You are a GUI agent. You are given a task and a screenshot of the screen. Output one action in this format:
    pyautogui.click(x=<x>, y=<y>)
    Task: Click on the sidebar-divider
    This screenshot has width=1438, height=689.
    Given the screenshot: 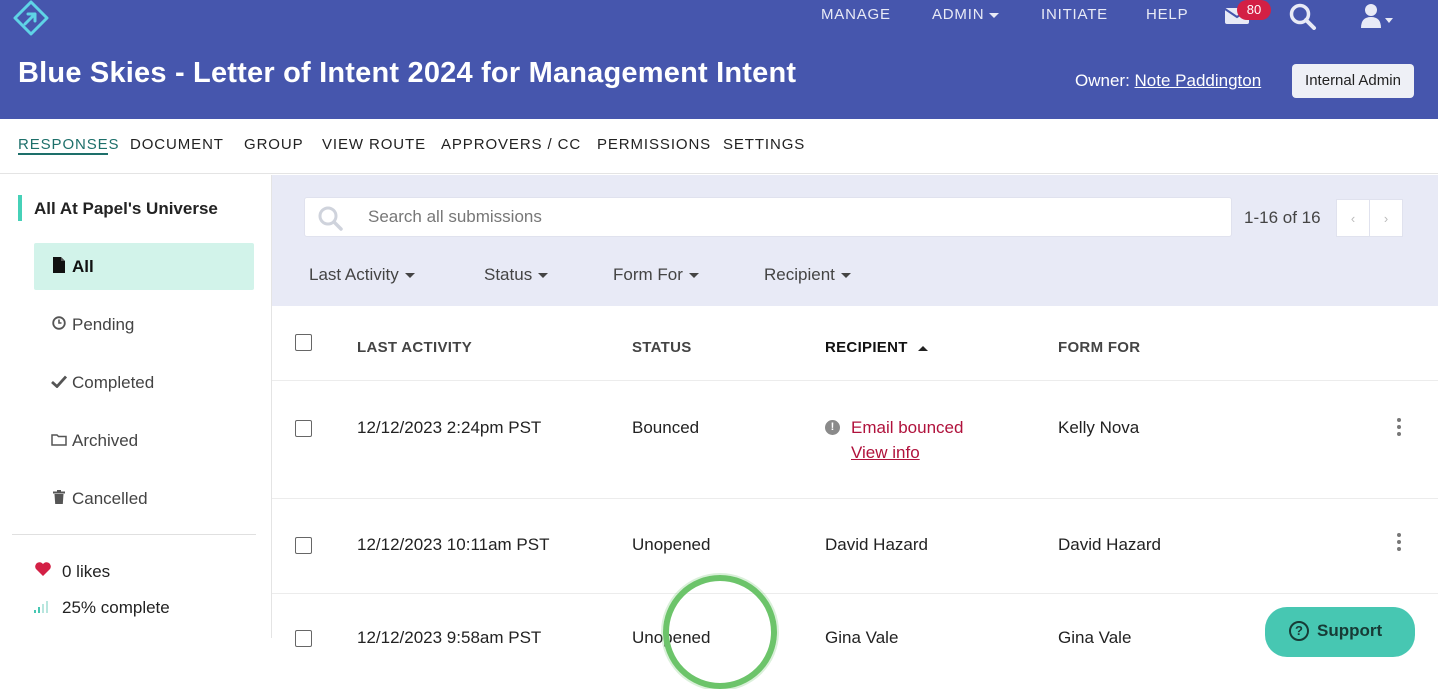 What is the action you would take?
    pyautogui.click(x=134, y=534)
    